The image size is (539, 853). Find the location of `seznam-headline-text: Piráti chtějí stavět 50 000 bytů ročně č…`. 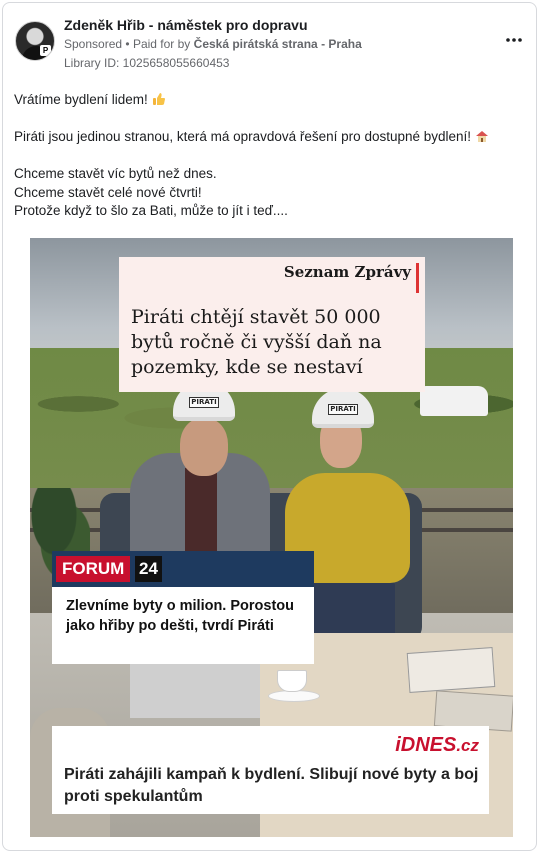

seznam-headline-text: Piráti chtějí stavět 50 000 bytů ročně č… is located at coordinates (256, 342).